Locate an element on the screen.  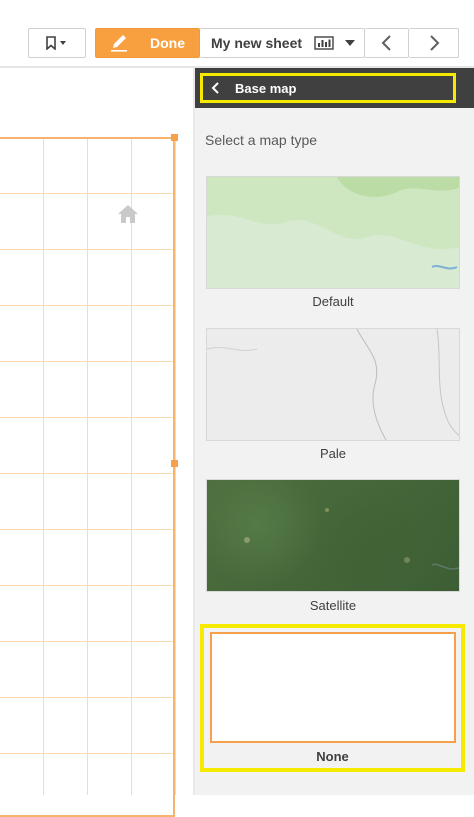
chevron-right-icon is located at coordinates (434, 43).